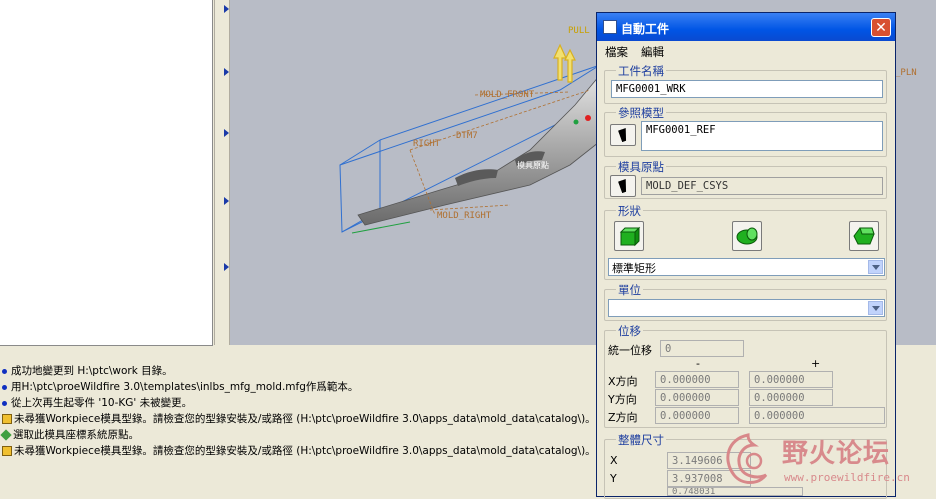 The image size is (936, 499). What do you see at coordinates (791, 379) in the screenshot?
I see `x-plus-input: 0.000000` at bounding box center [791, 379].